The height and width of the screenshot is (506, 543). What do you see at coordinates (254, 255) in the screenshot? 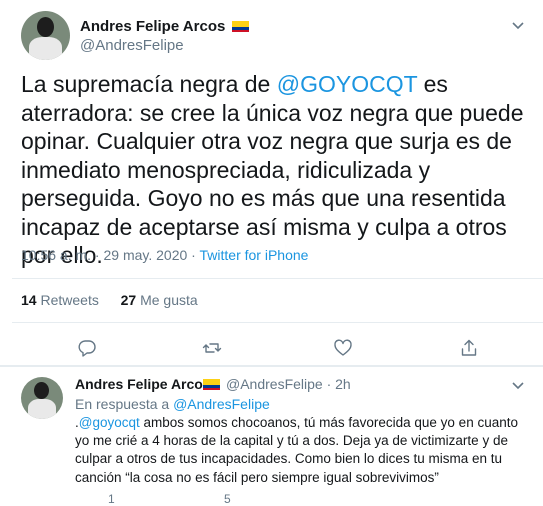
I see `tweet-source-link: Twitter for iPhone` at bounding box center [254, 255].